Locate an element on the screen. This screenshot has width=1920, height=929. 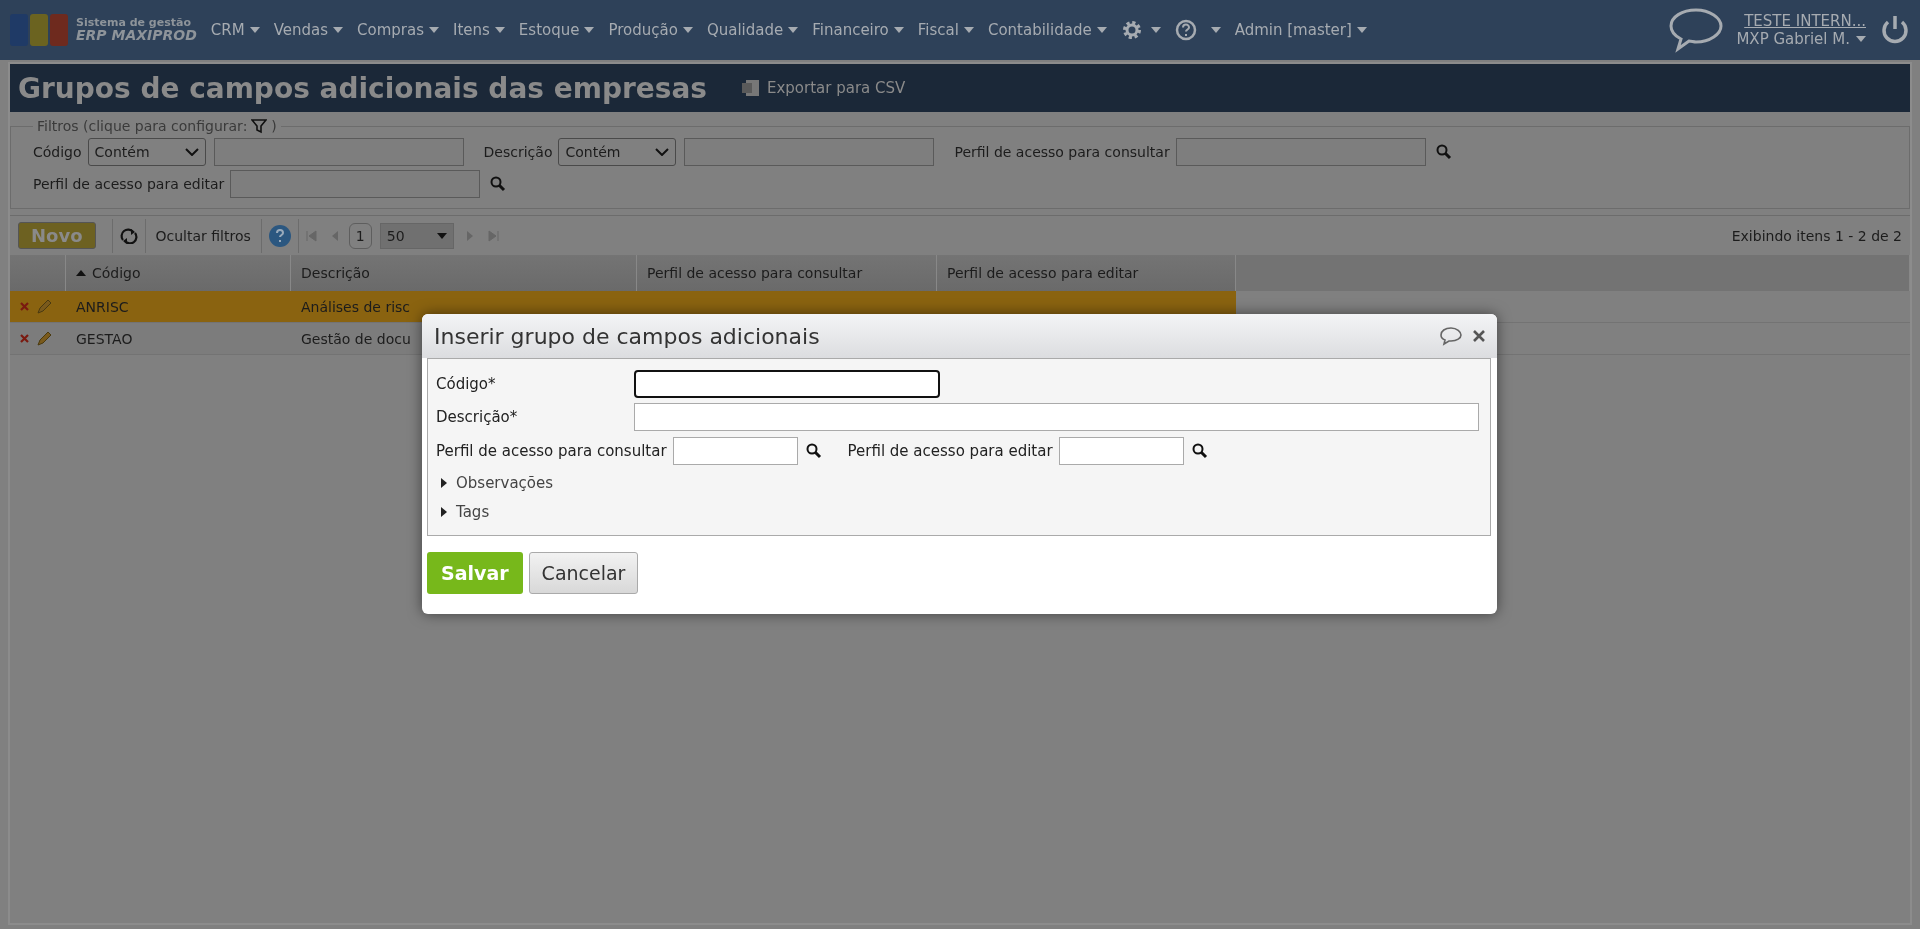
filters-legend: Filtros (clique para configurar: is located at coordinates (142, 126).